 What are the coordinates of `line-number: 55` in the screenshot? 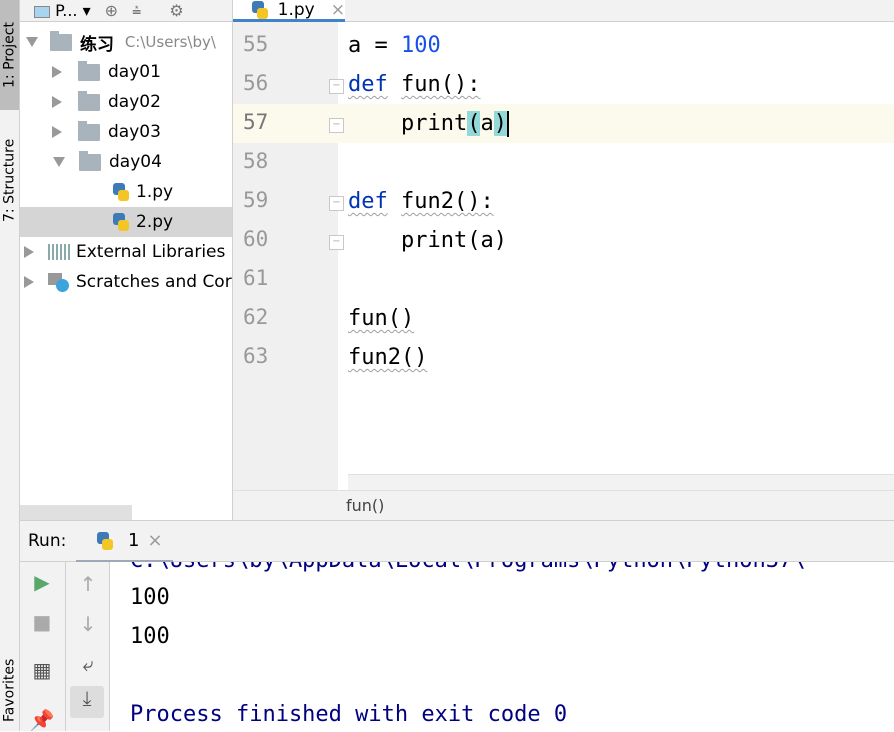 It's located at (256, 44).